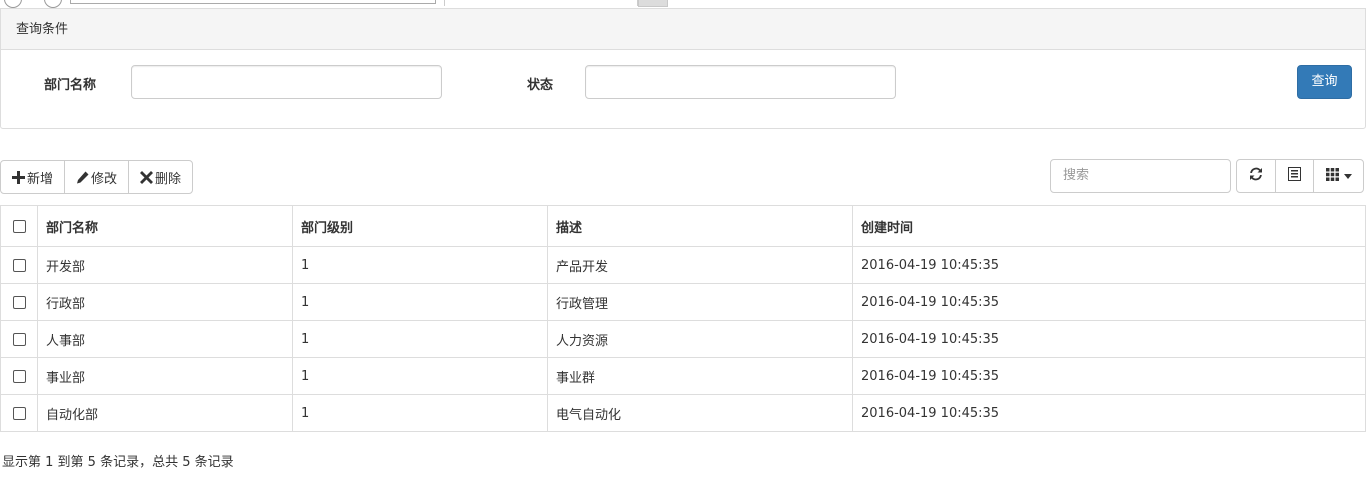  I want to click on cell-description: 产品开发, so click(700, 265).